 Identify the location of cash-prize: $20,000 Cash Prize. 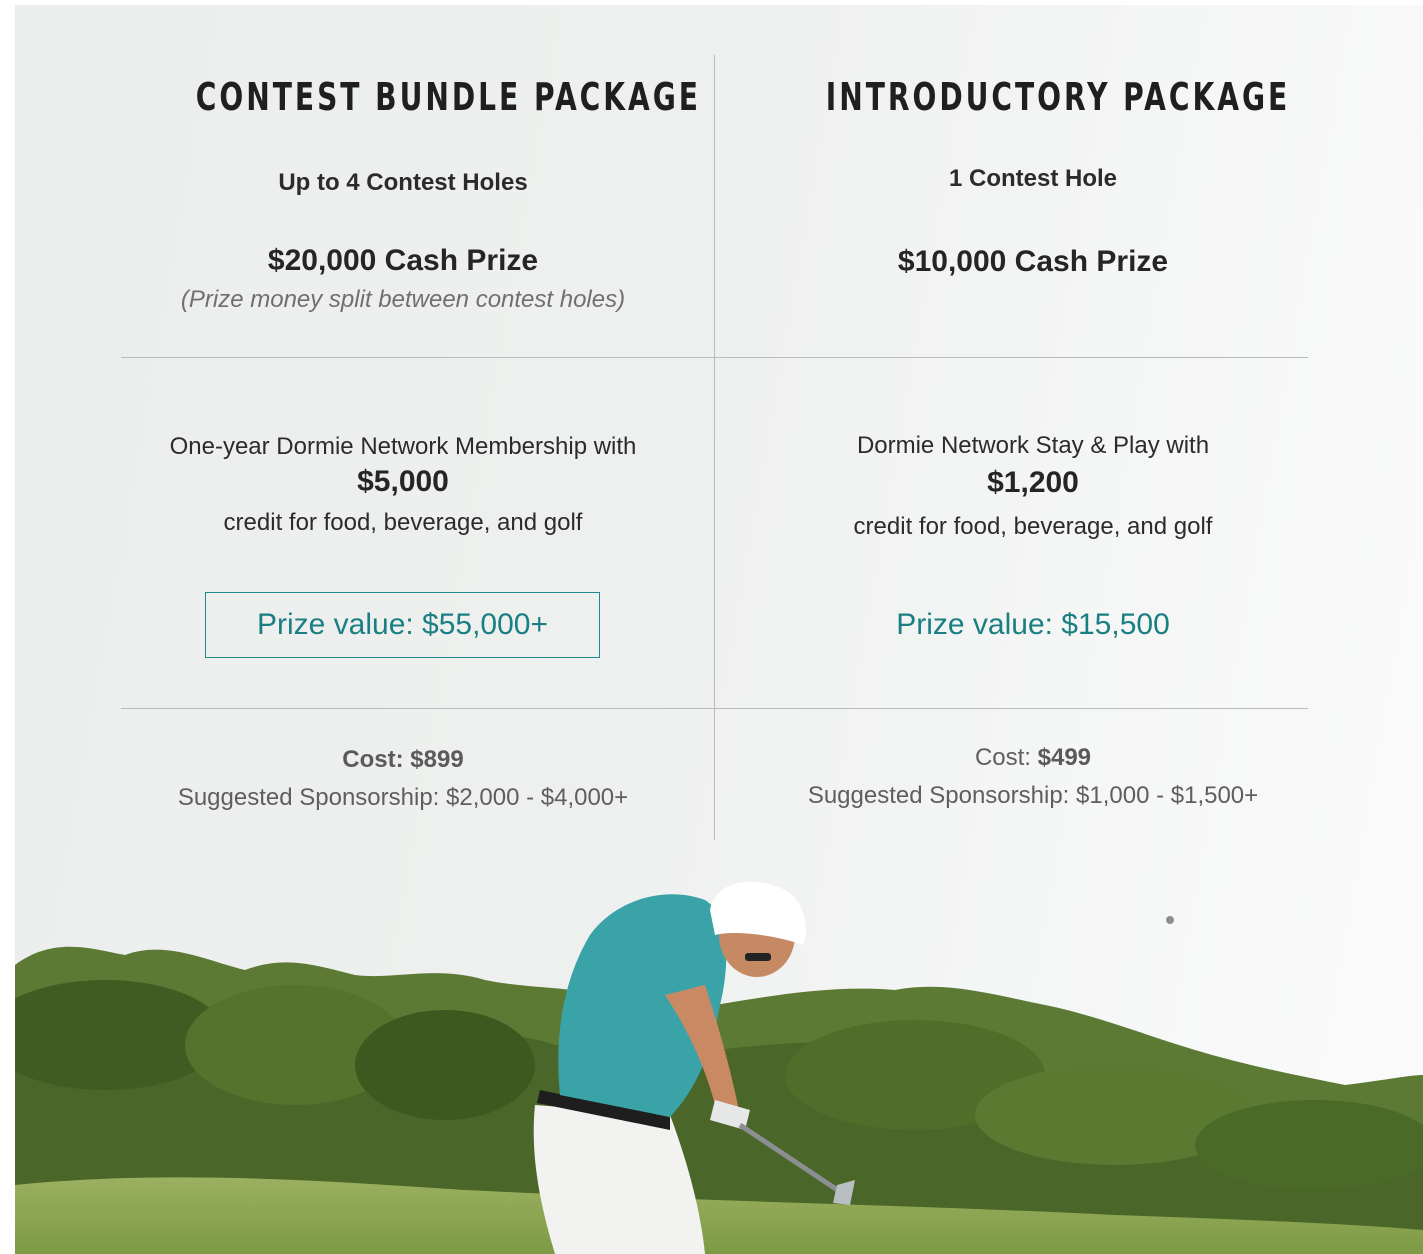
(403, 260).